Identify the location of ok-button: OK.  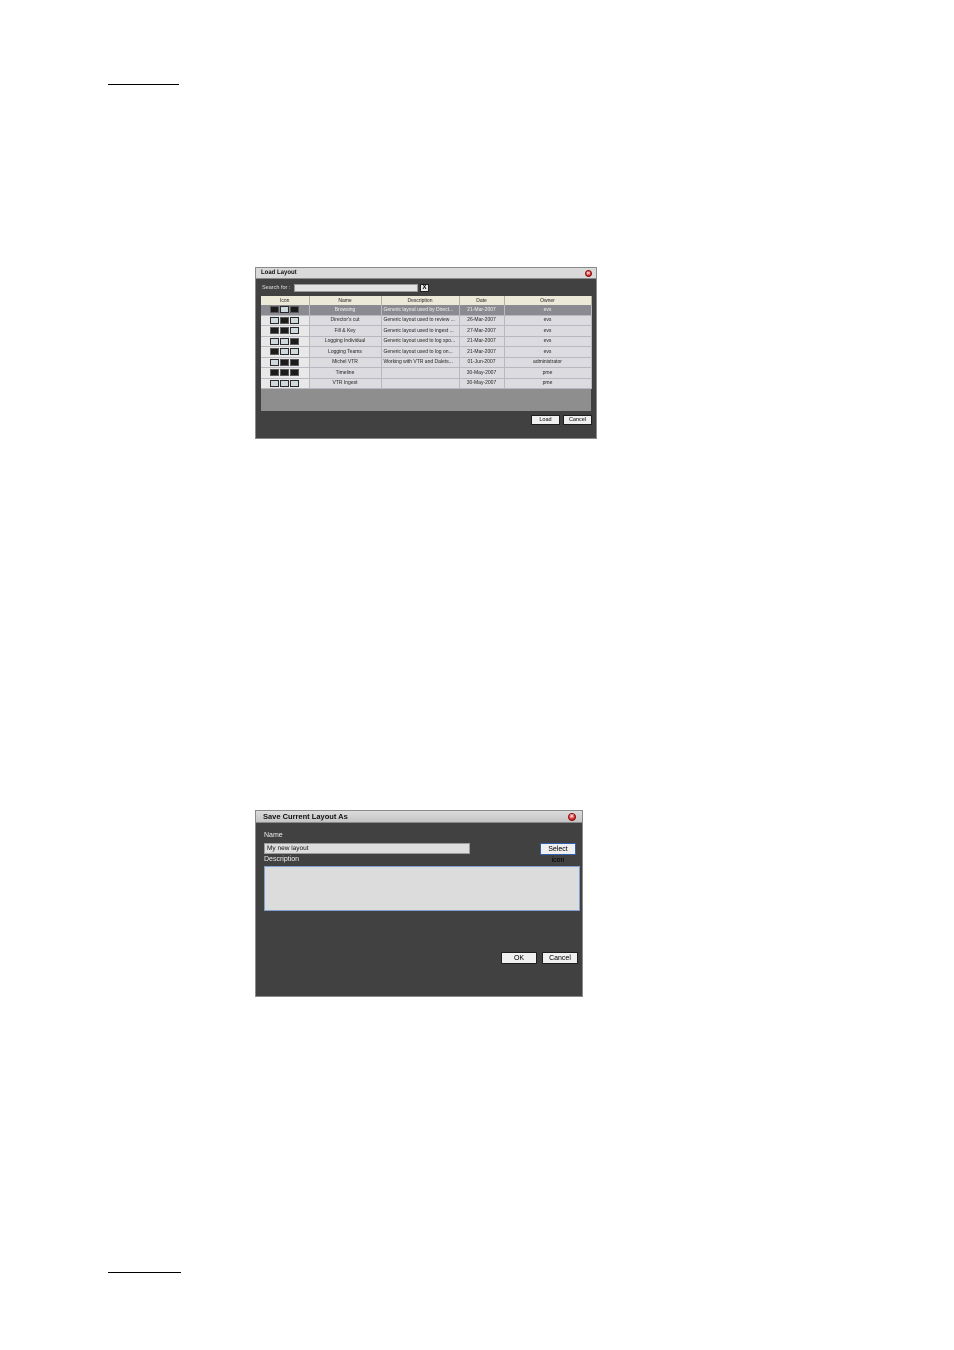
(519, 958).